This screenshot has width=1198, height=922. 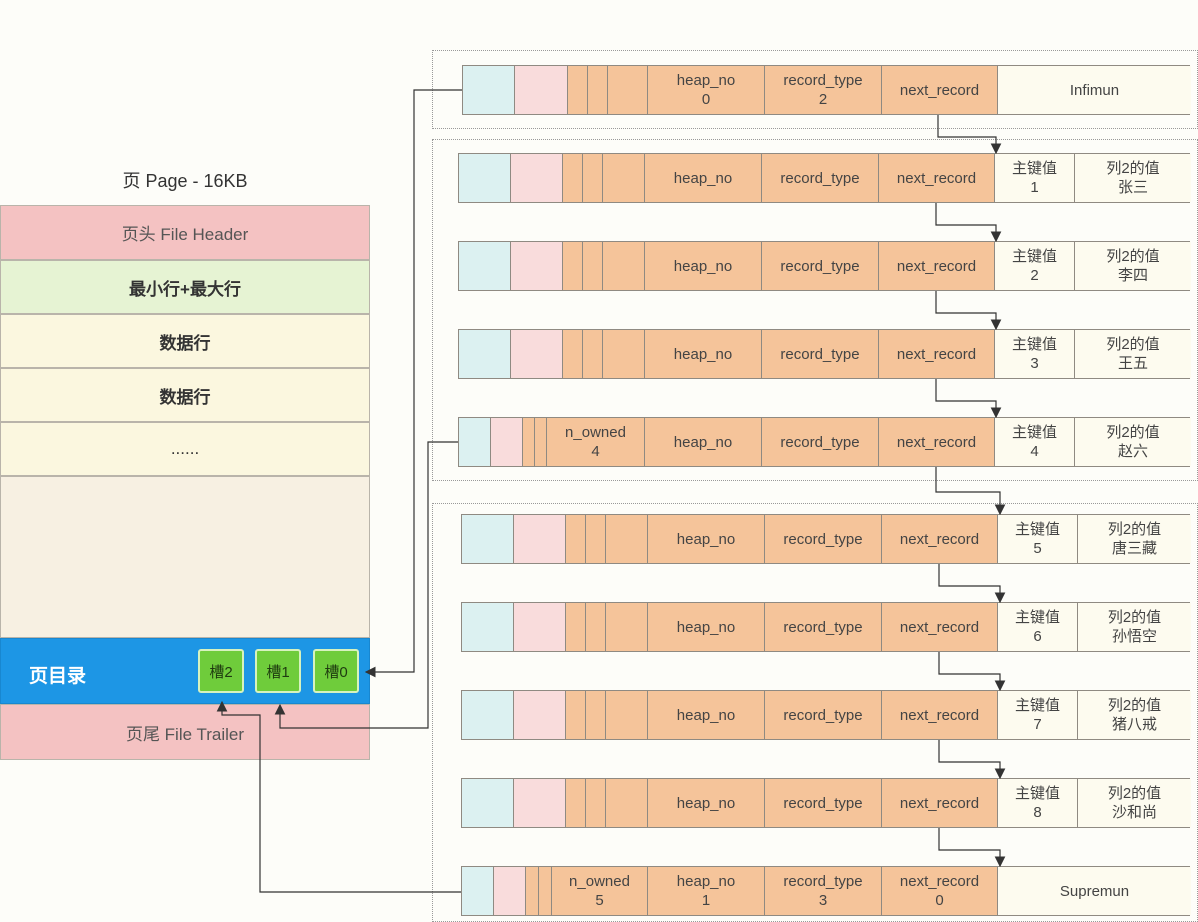 I want to click on pk-field: 主键值 7, so click(x=1038, y=715).